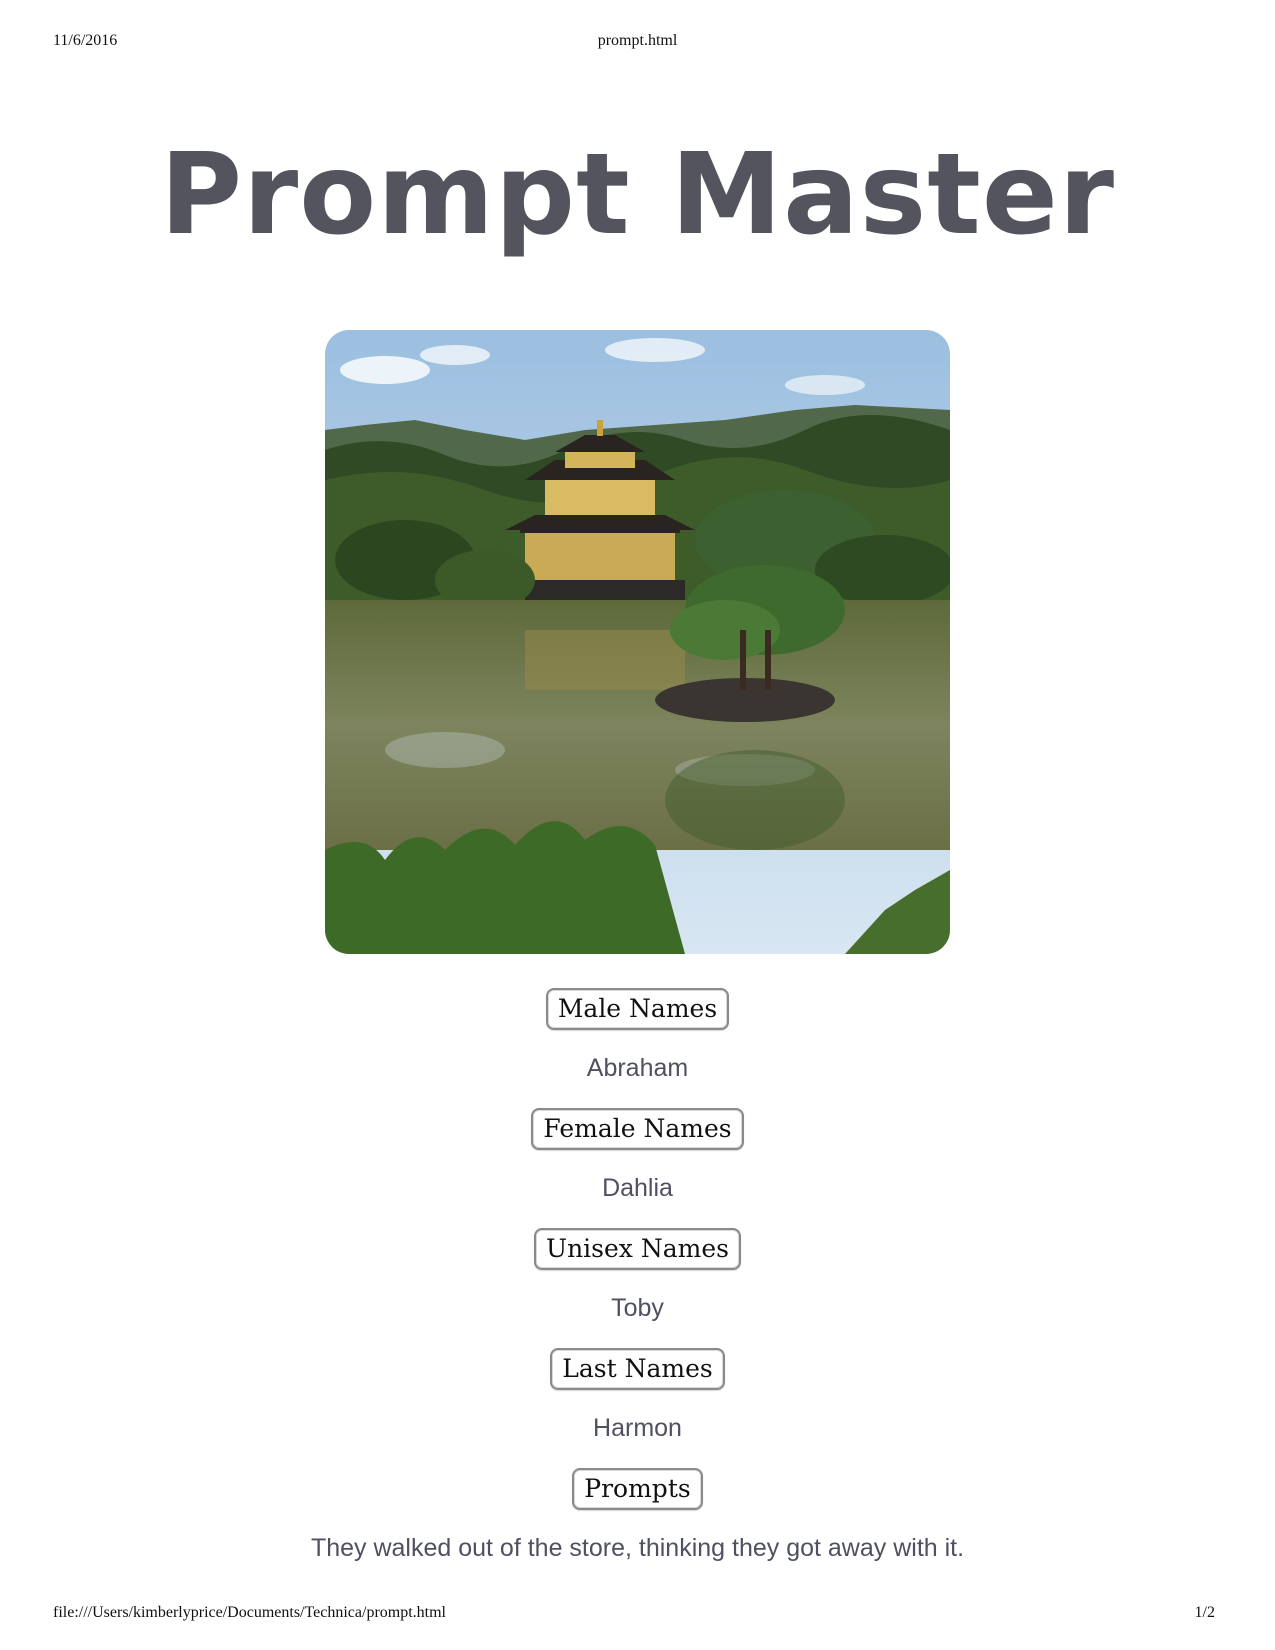 Image resolution: width=1275 pixels, height=1650 pixels. I want to click on print-page-title: prompt.html, so click(637, 40).